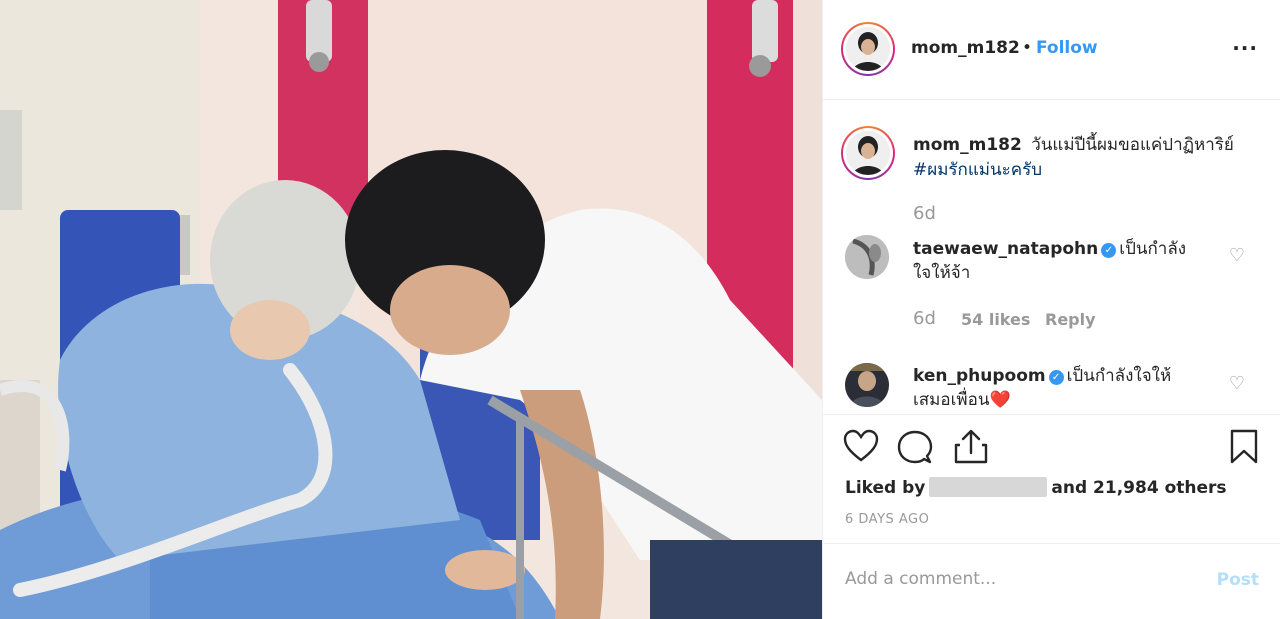  Describe the element at coordinates (885, 488) in the screenshot. I see `liked-by-label: Liked by` at that location.